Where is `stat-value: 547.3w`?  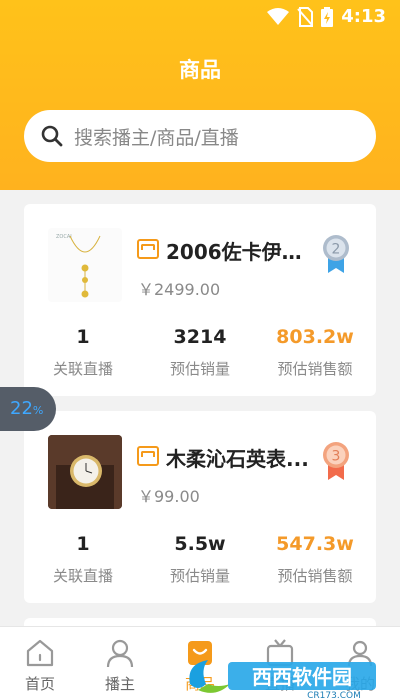 stat-value: 547.3w is located at coordinates (315, 544).